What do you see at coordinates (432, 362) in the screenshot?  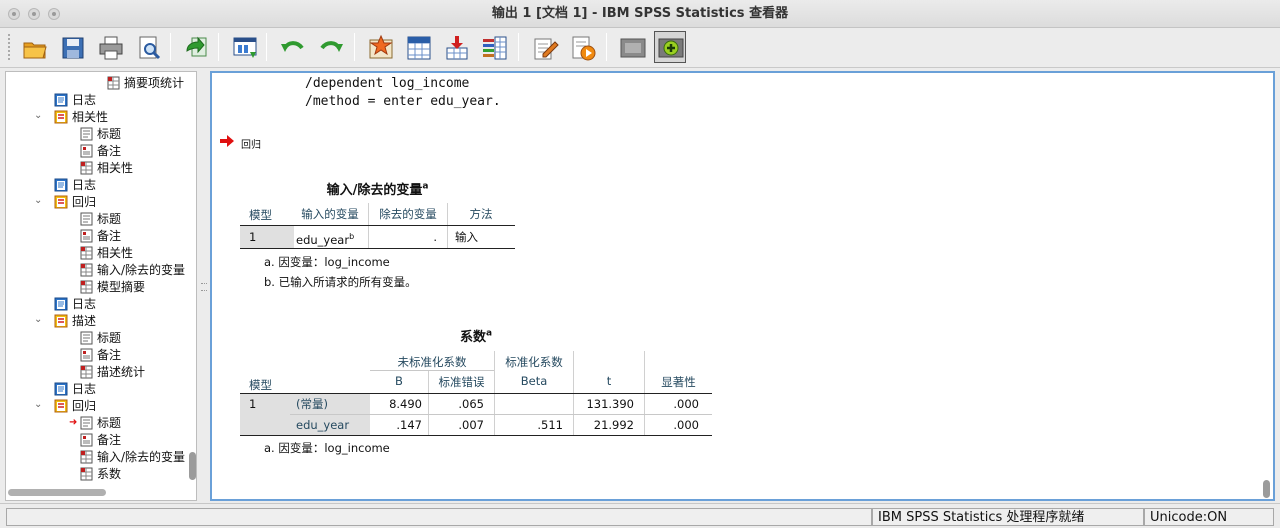 I see `column-group-header: 未标准化系数` at bounding box center [432, 362].